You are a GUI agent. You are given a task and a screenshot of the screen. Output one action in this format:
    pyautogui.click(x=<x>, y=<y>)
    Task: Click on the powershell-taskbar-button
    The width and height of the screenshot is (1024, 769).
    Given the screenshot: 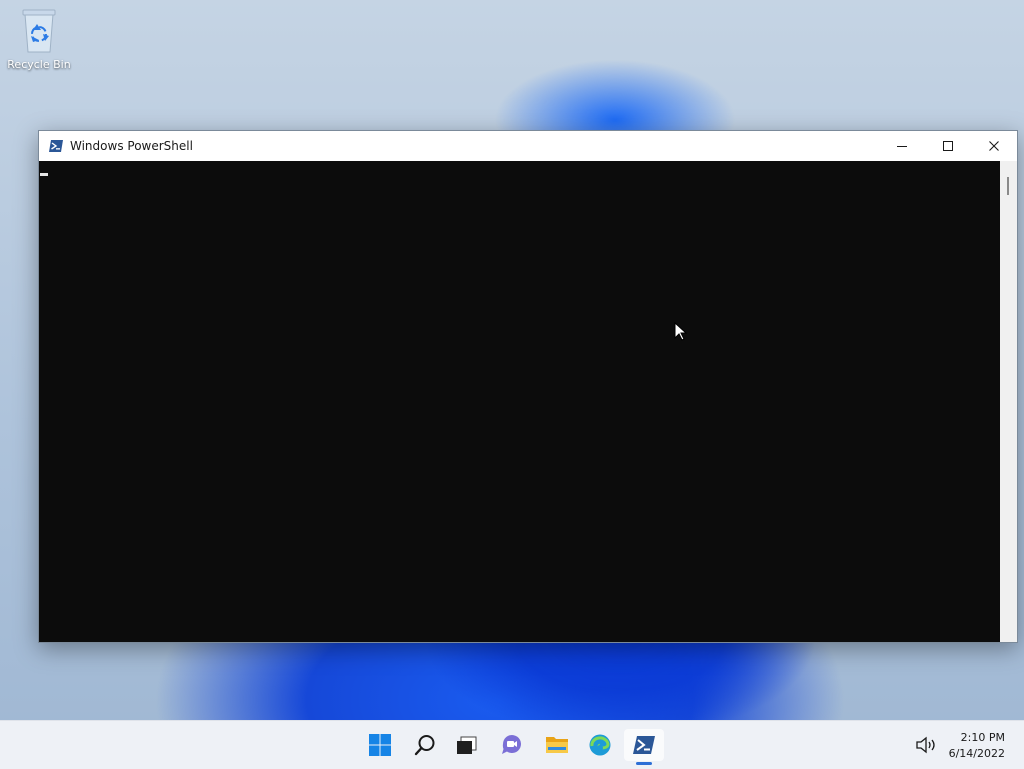 What is the action you would take?
    pyautogui.click(x=644, y=747)
    